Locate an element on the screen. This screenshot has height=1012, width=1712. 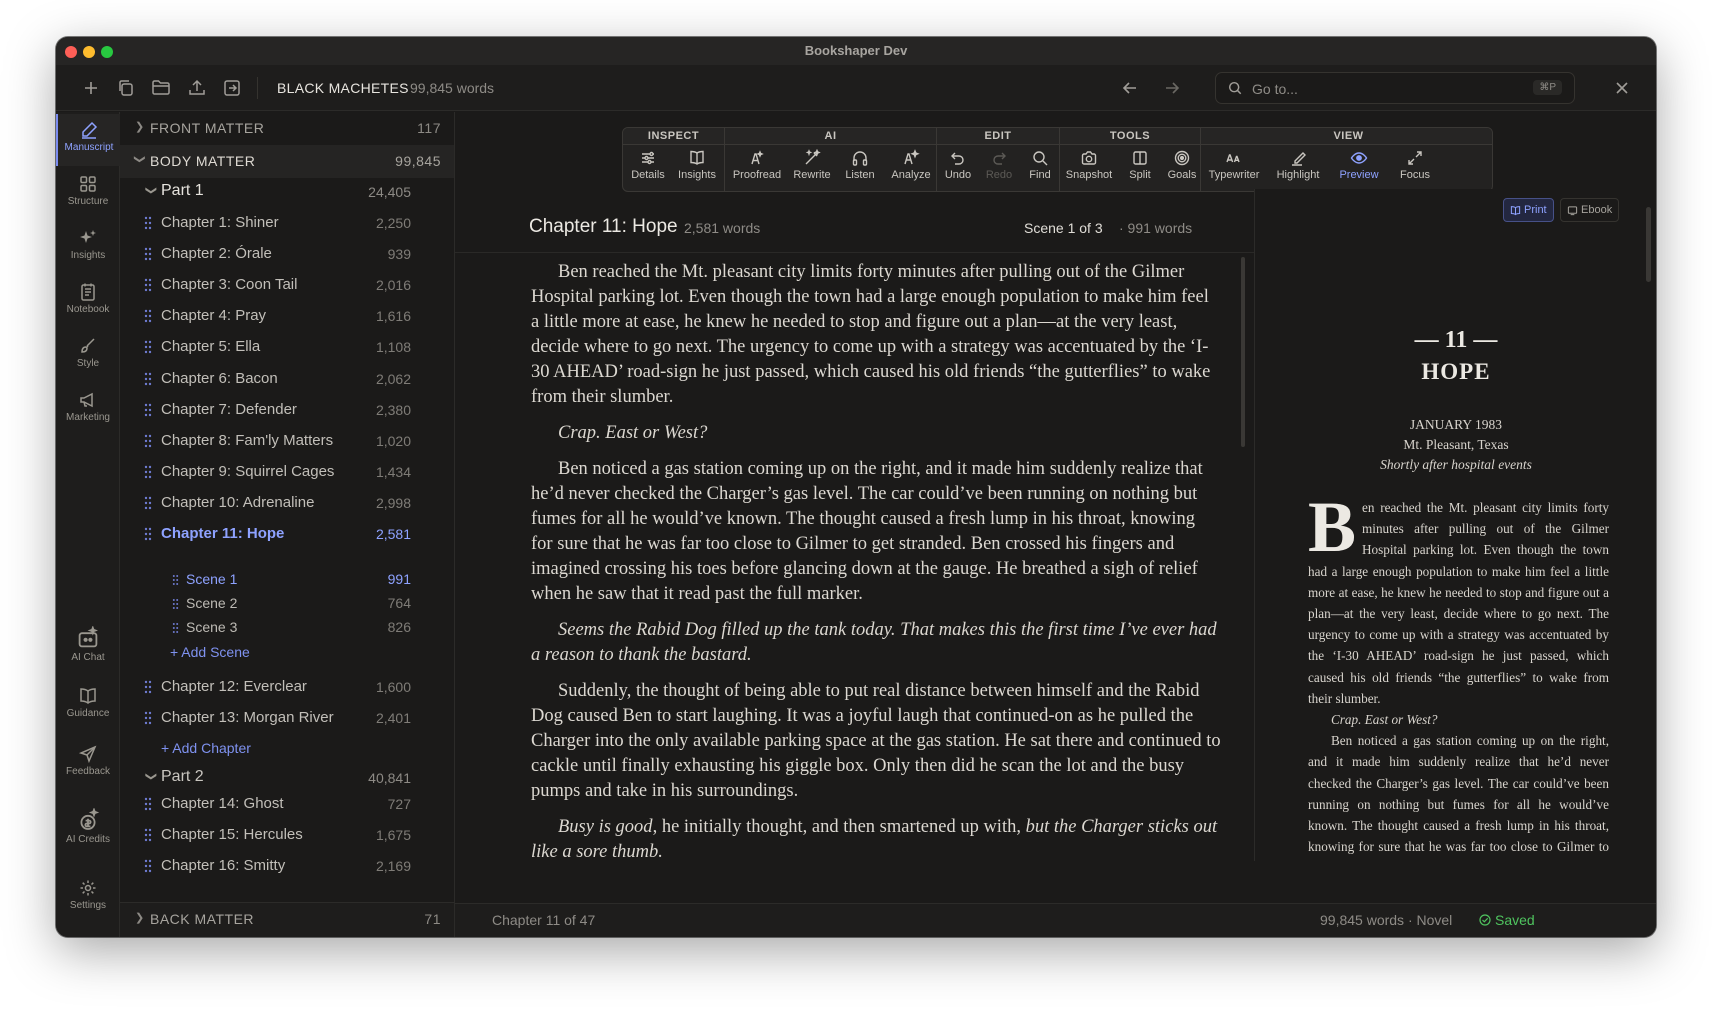
typewriter-button: Typewriter is located at coordinates (1234, 169).